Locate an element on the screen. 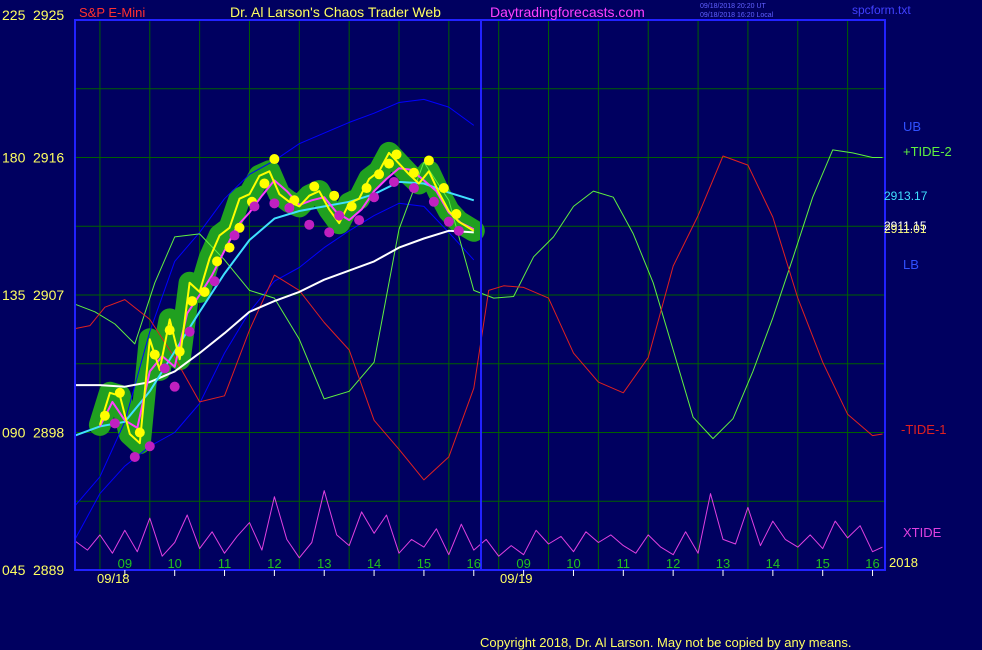 The height and width of the screenshot is (650, 982). site-label: Daytradingforecasts.com is located at coordinates (567, 12).